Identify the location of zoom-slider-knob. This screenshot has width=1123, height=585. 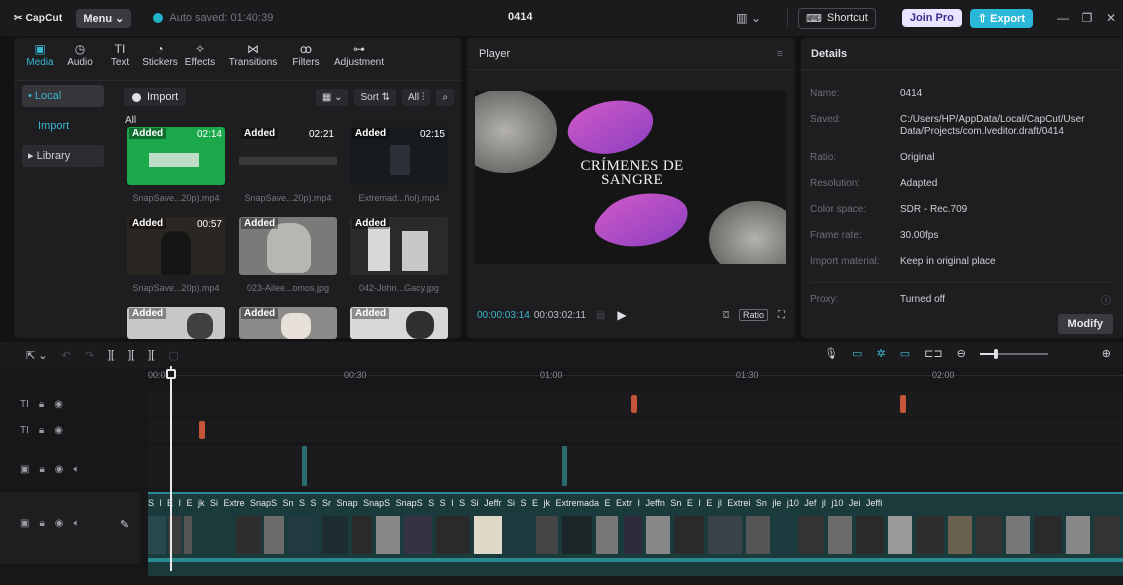
(995, 353).